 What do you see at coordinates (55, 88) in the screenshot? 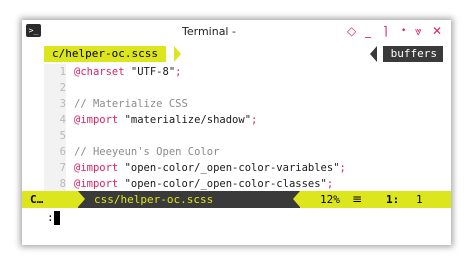
I see `line-number: 2` at bounding box center [55, 88].